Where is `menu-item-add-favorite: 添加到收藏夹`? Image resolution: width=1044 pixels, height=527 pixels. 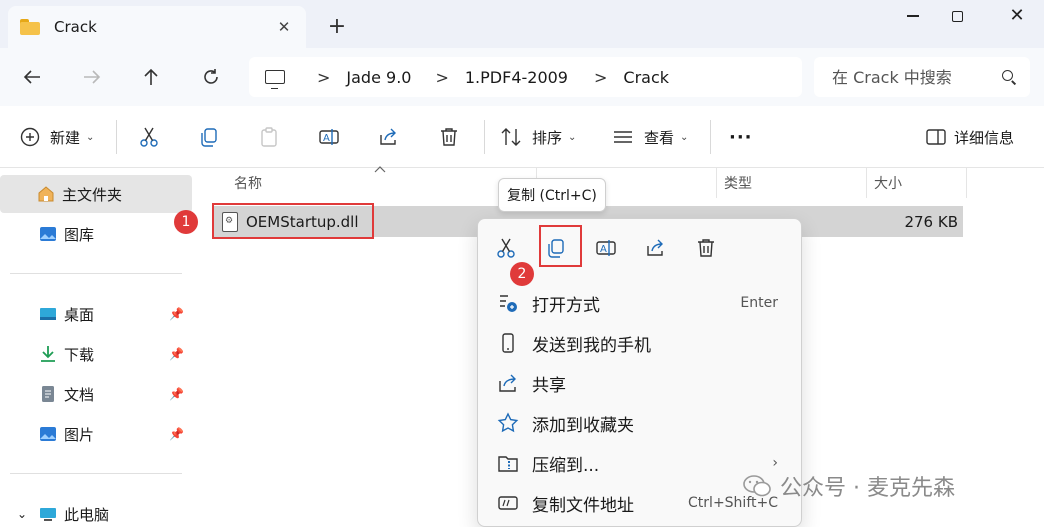
menu-item-add-favorite: 添加到收藏夹 is located at coordinates (639, 423).